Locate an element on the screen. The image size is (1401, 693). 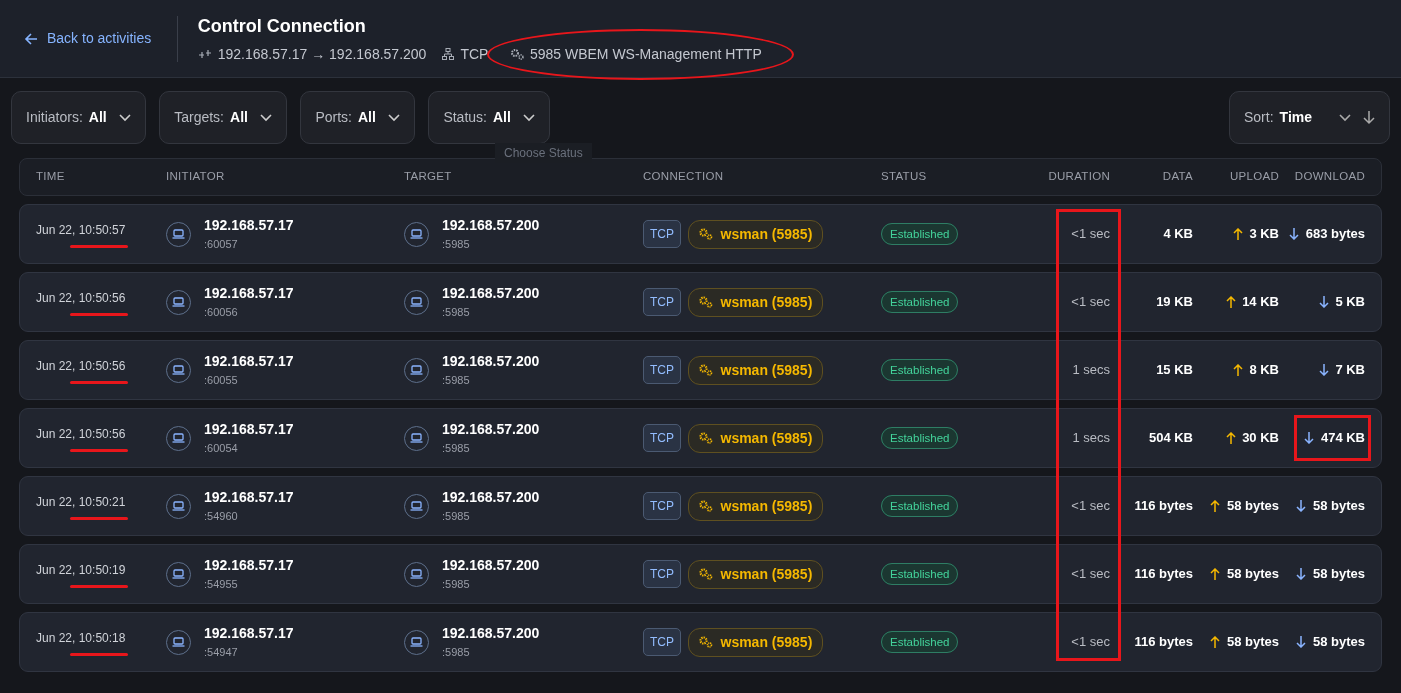
page-title: Control Connection is located at coordinates (282, 26).